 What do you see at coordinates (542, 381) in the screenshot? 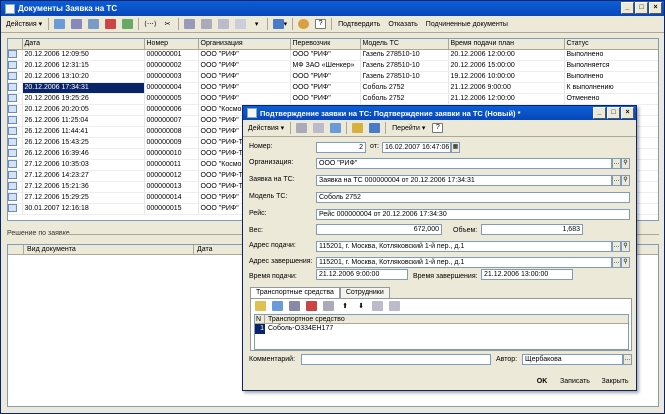
I see `ok-button: OK` at bounding box center [542, 381].